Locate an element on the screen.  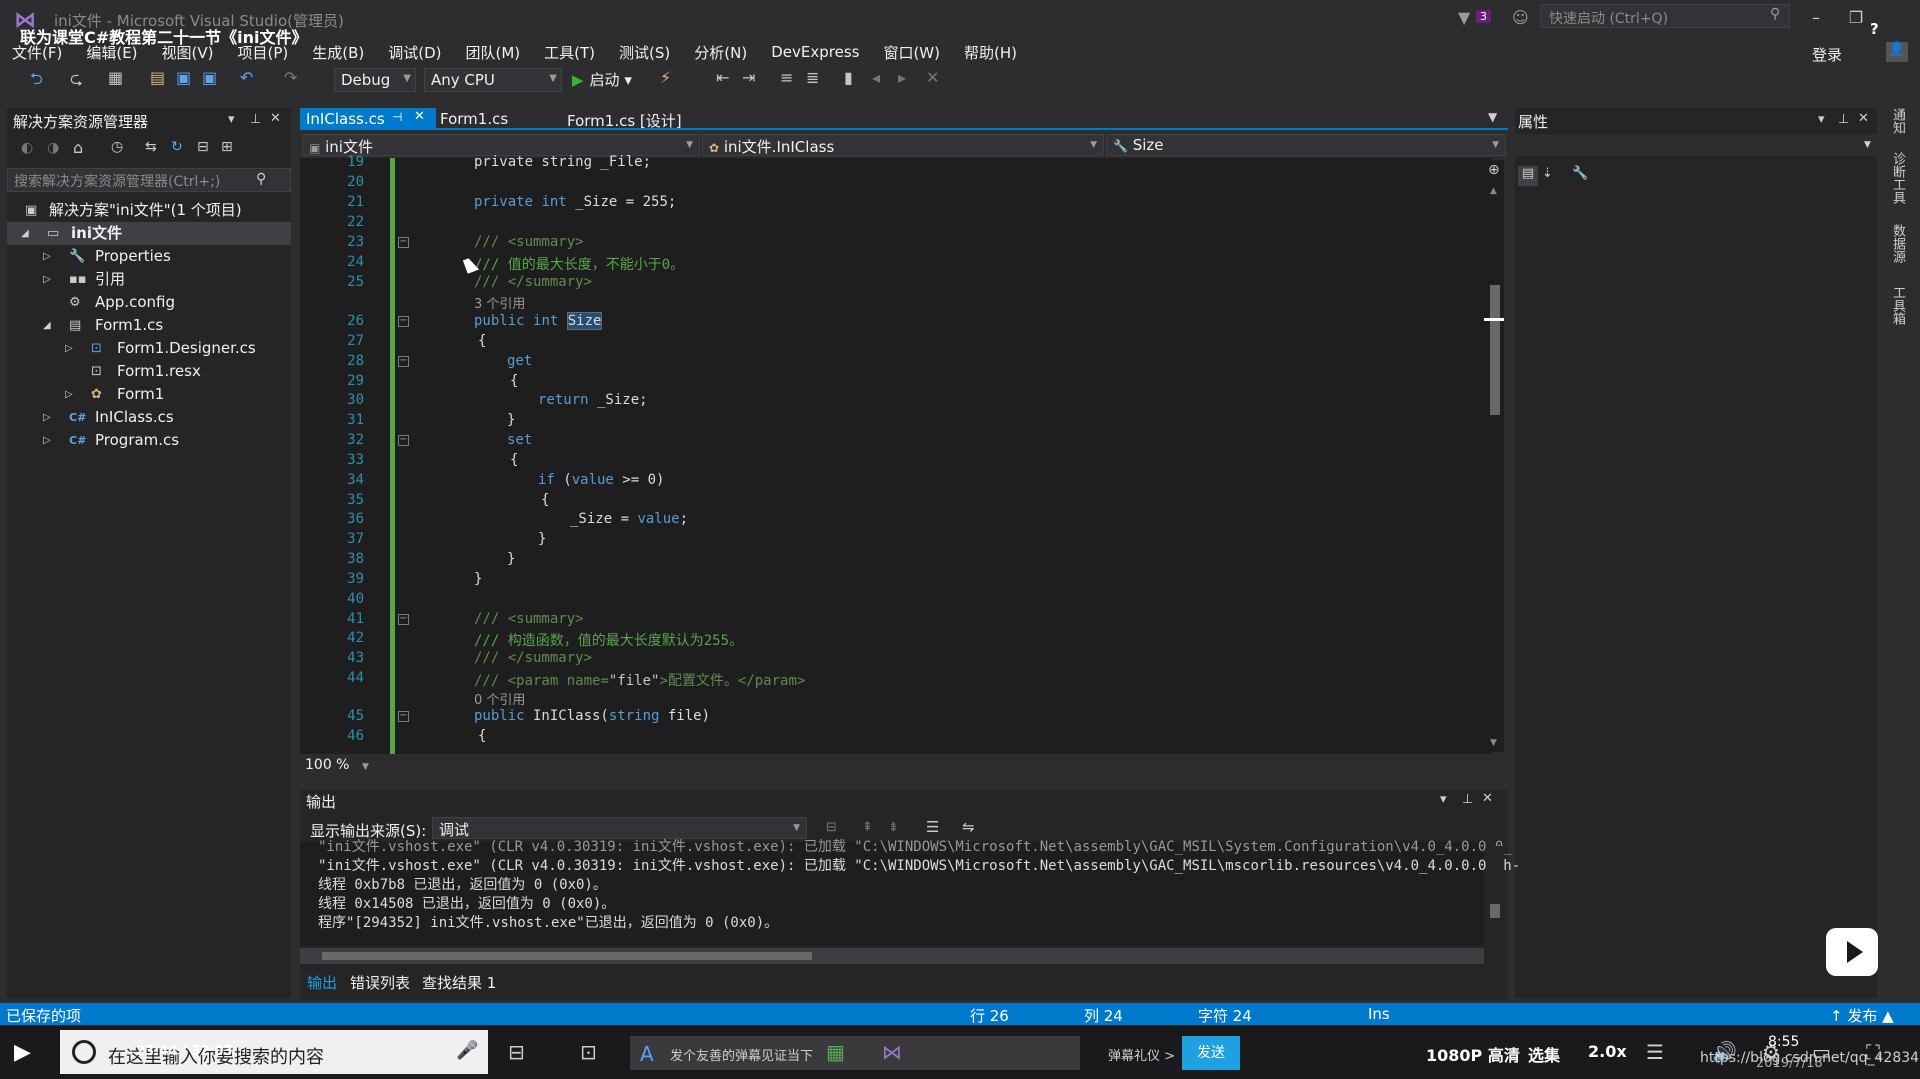
playback-speed: 2.0x is located at coordinates (1607, 1051).